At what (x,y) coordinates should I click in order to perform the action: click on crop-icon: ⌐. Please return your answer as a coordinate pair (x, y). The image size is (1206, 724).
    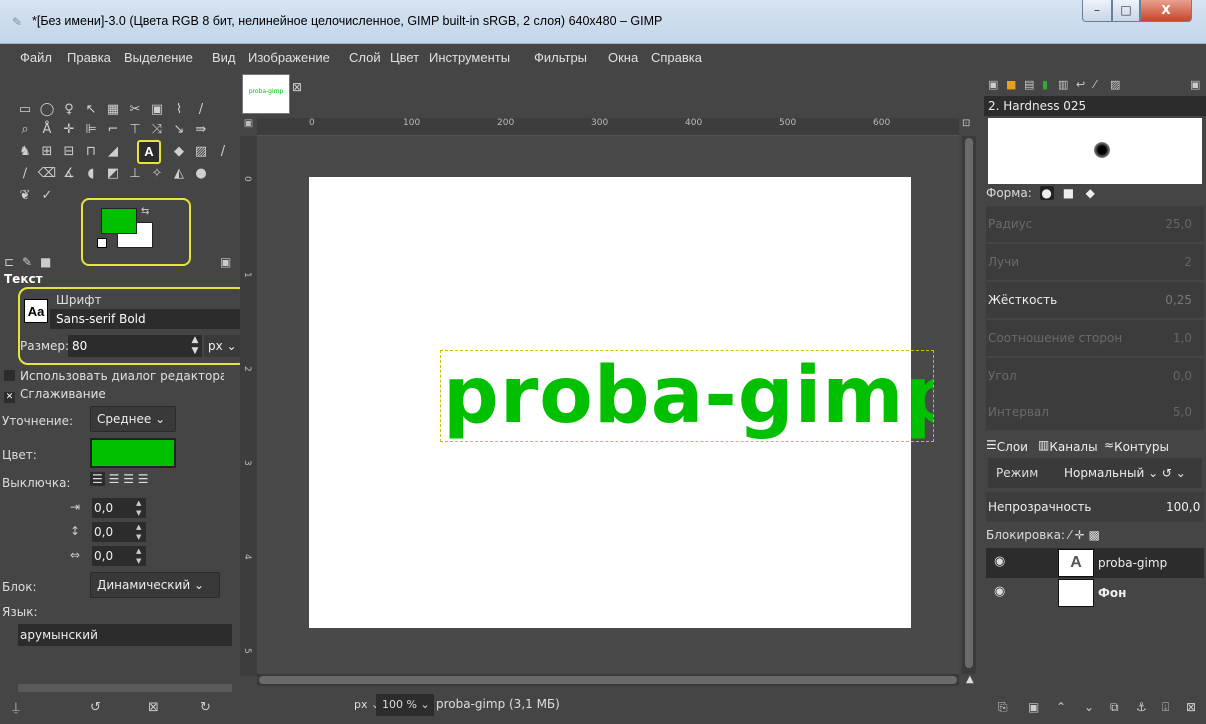
    Looking at the image, I should click on (113, 130).